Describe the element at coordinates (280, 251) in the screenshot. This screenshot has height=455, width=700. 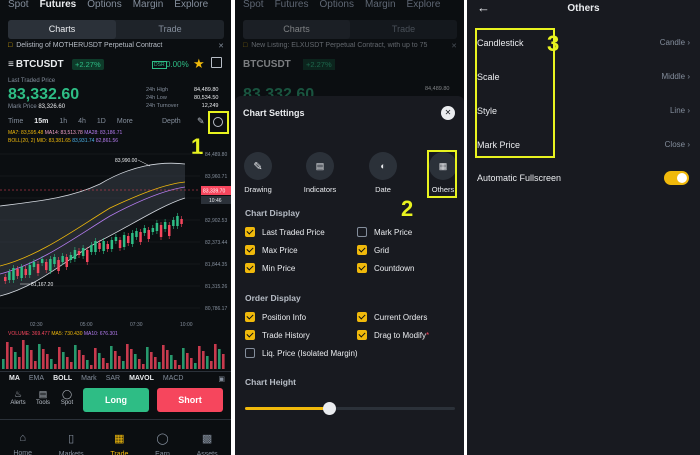
I see `option-label: Max Price` at that location.